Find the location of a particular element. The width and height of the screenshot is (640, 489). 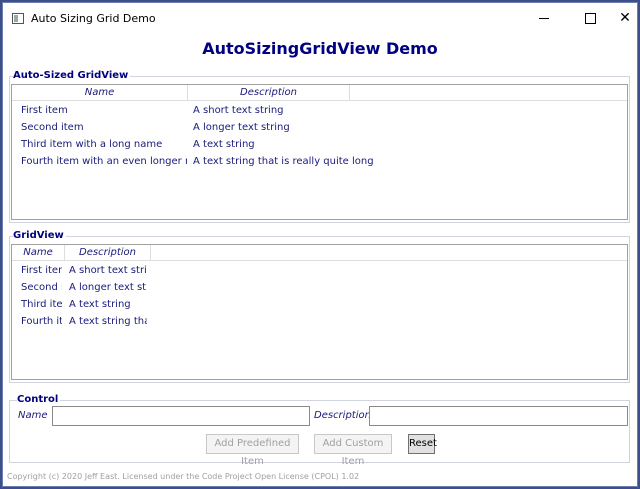

table-row-name: Fourth ite is located at coordinates (41, 322).